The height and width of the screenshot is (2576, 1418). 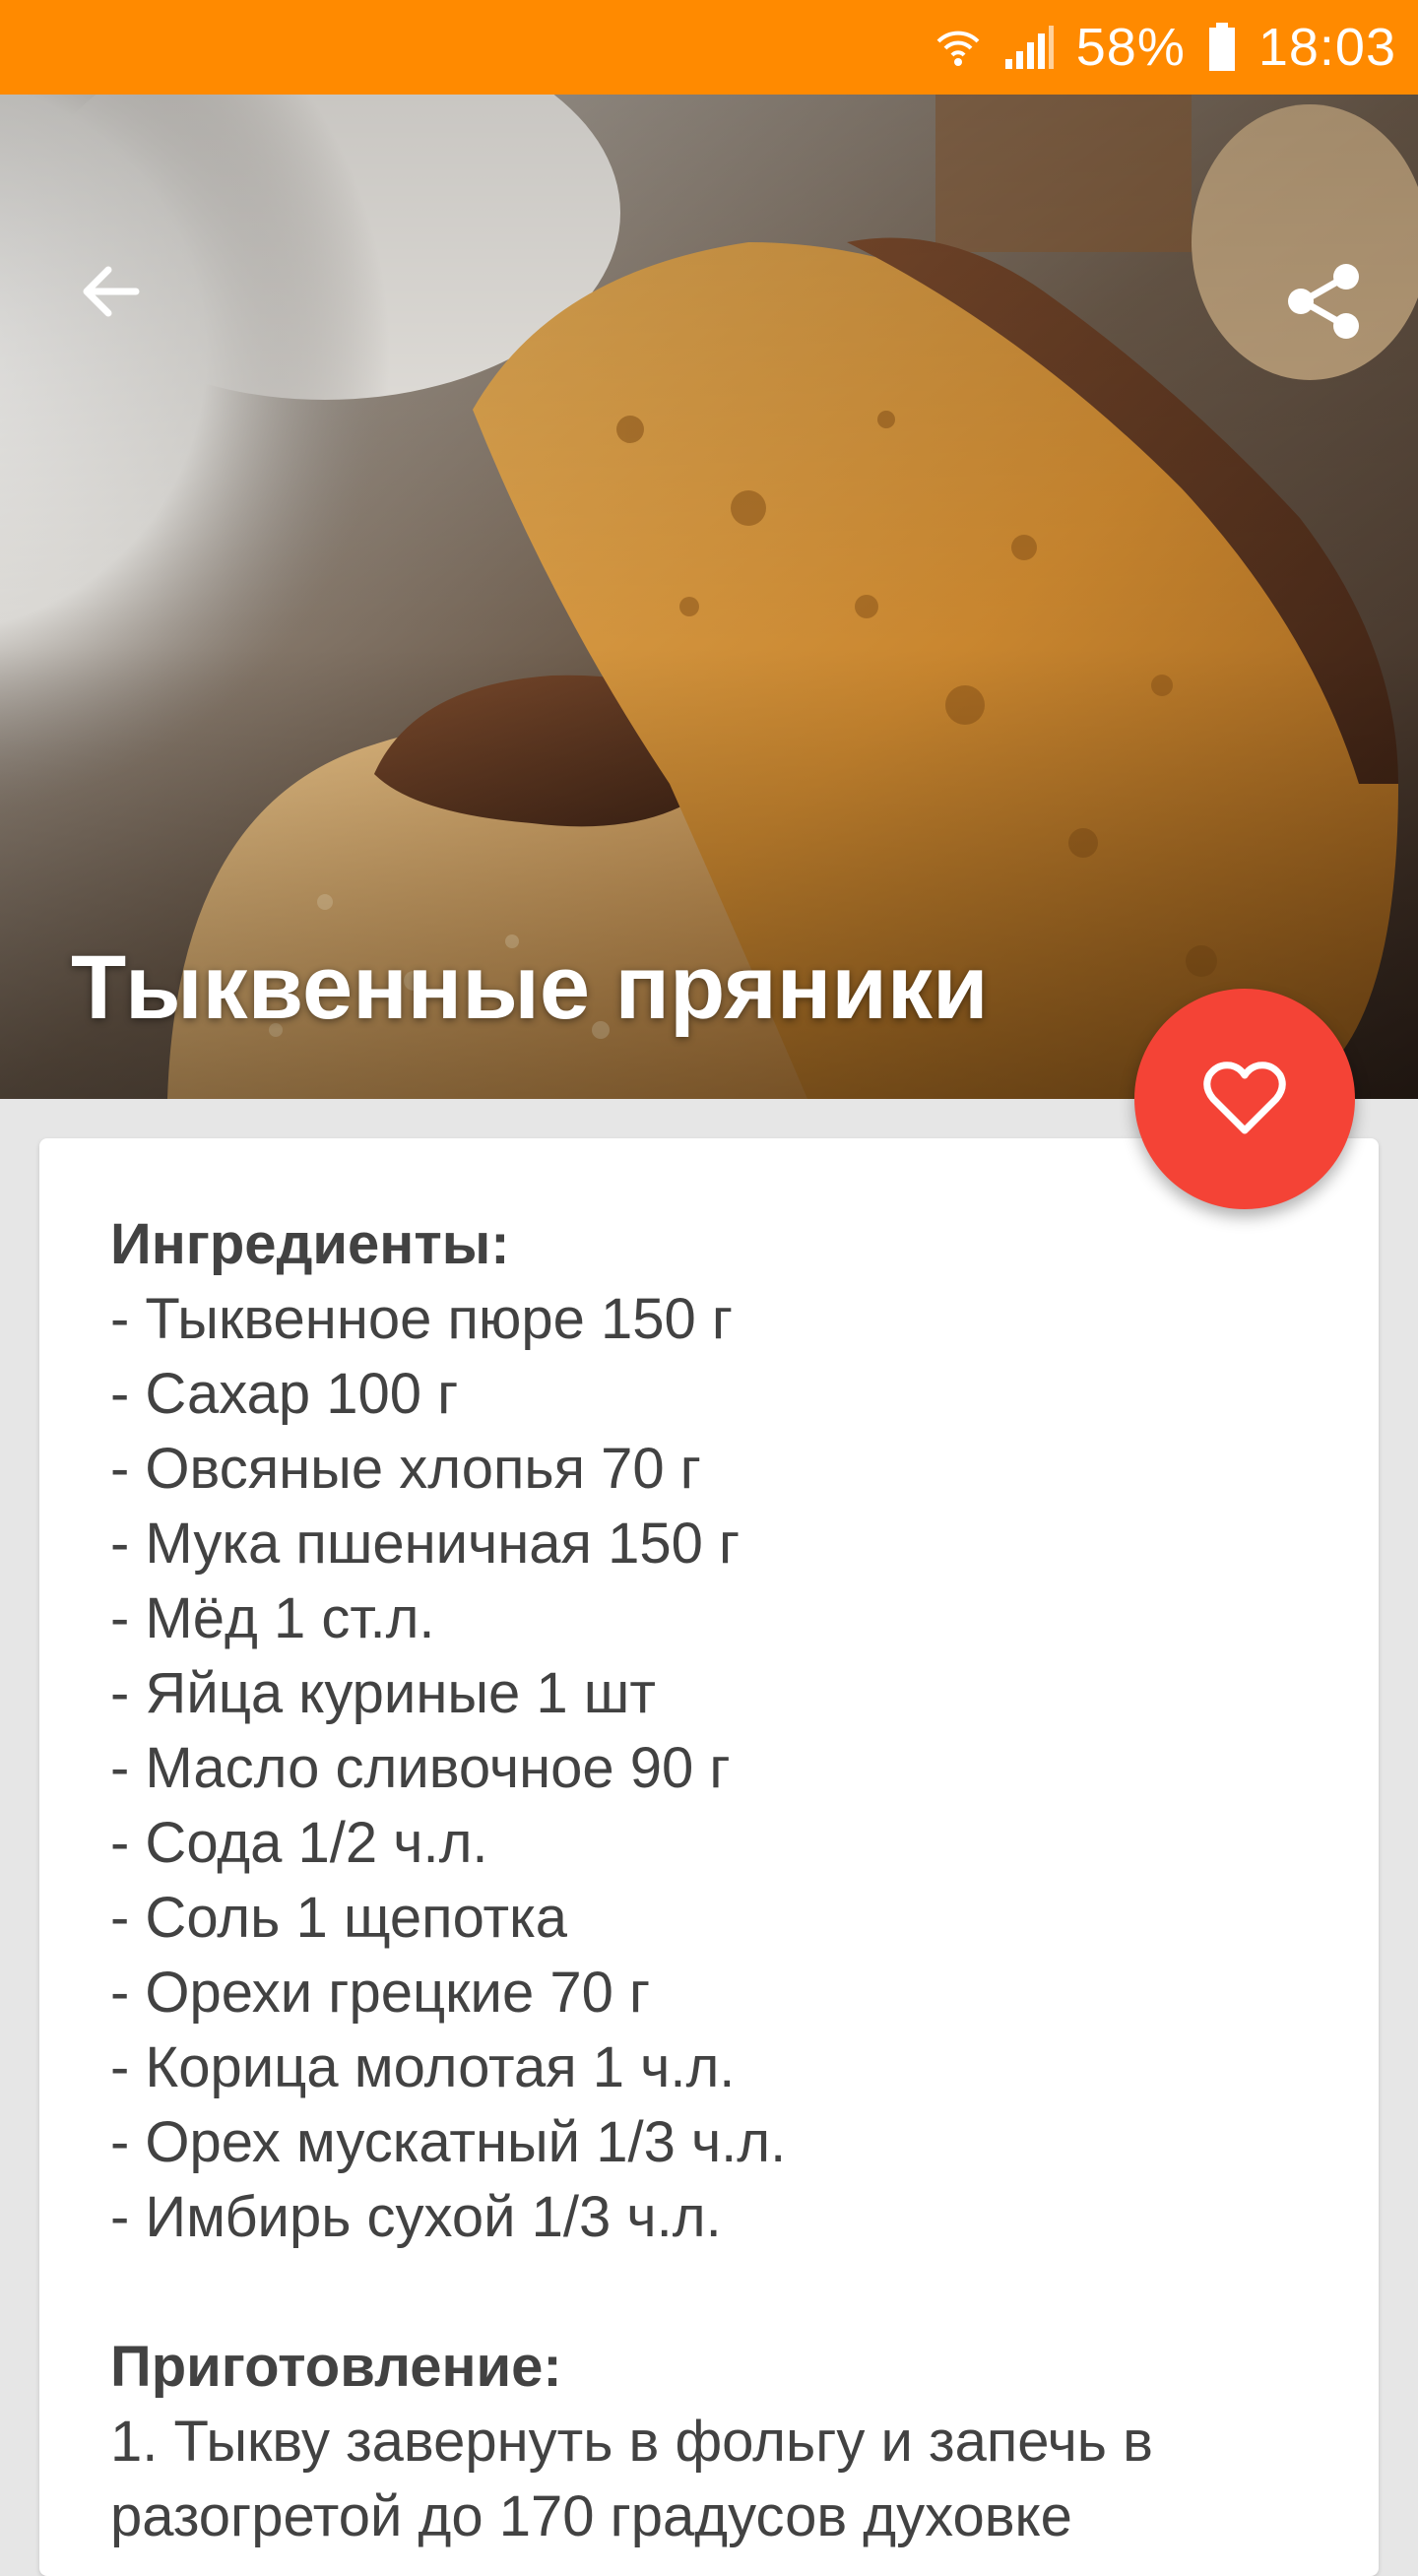 I want to click on ingredient-item: - Корица молотая 1 ч.л., so click(x=423, y=2067).